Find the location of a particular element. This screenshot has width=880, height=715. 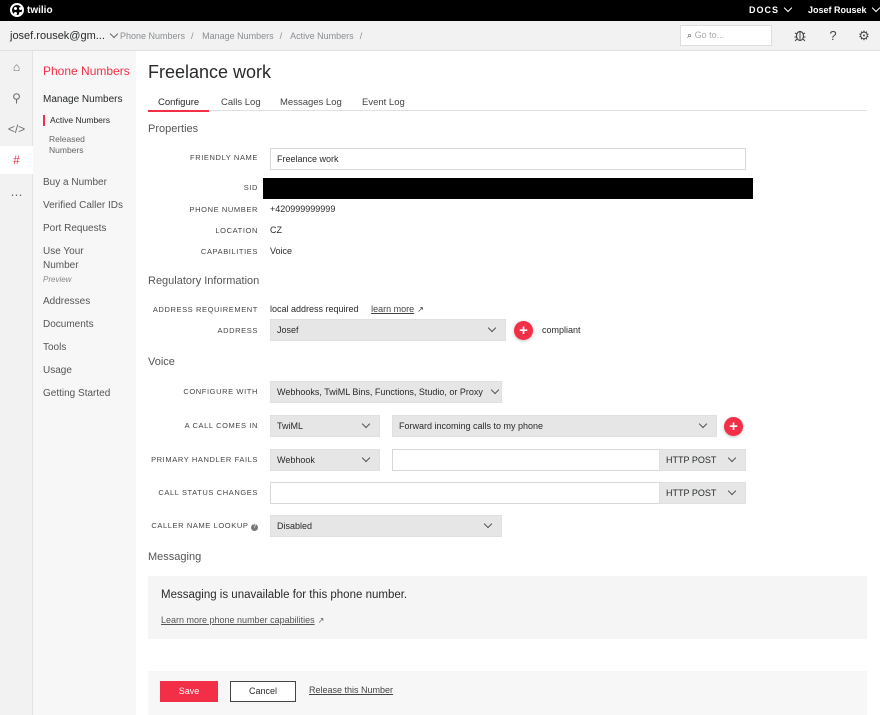

add-address-button: + is located at coordinates (523, 330).